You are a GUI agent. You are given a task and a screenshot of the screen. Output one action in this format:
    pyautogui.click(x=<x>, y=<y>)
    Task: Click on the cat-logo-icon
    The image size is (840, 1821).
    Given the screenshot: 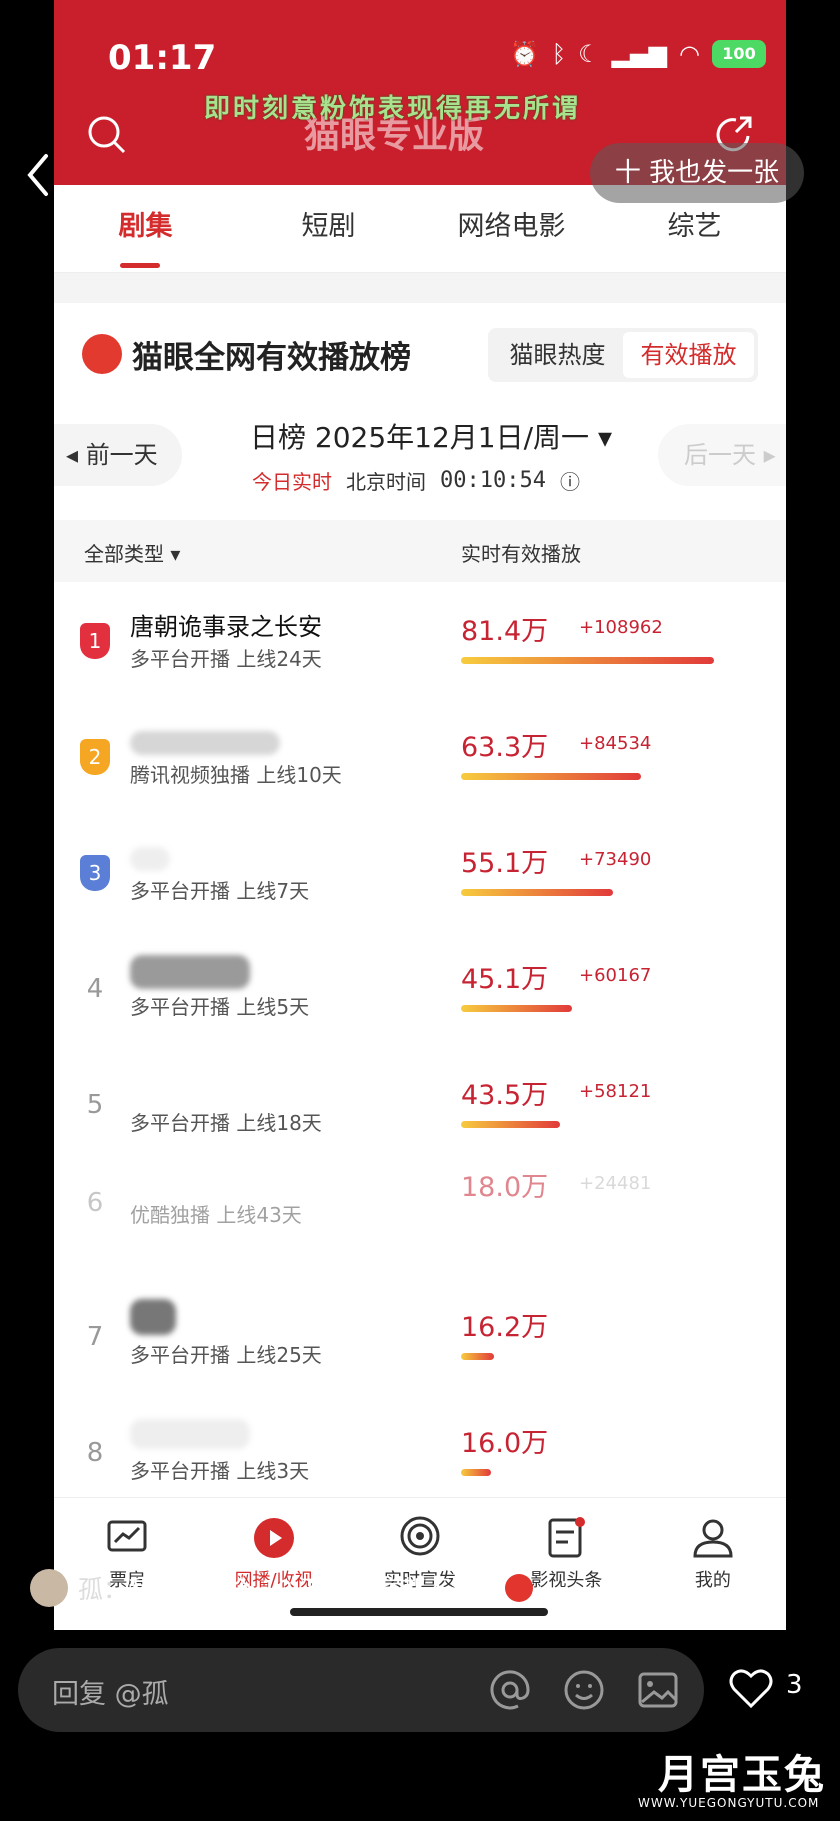 What is the action you would take?
    pyautogui.click(x=102, y=354)
    